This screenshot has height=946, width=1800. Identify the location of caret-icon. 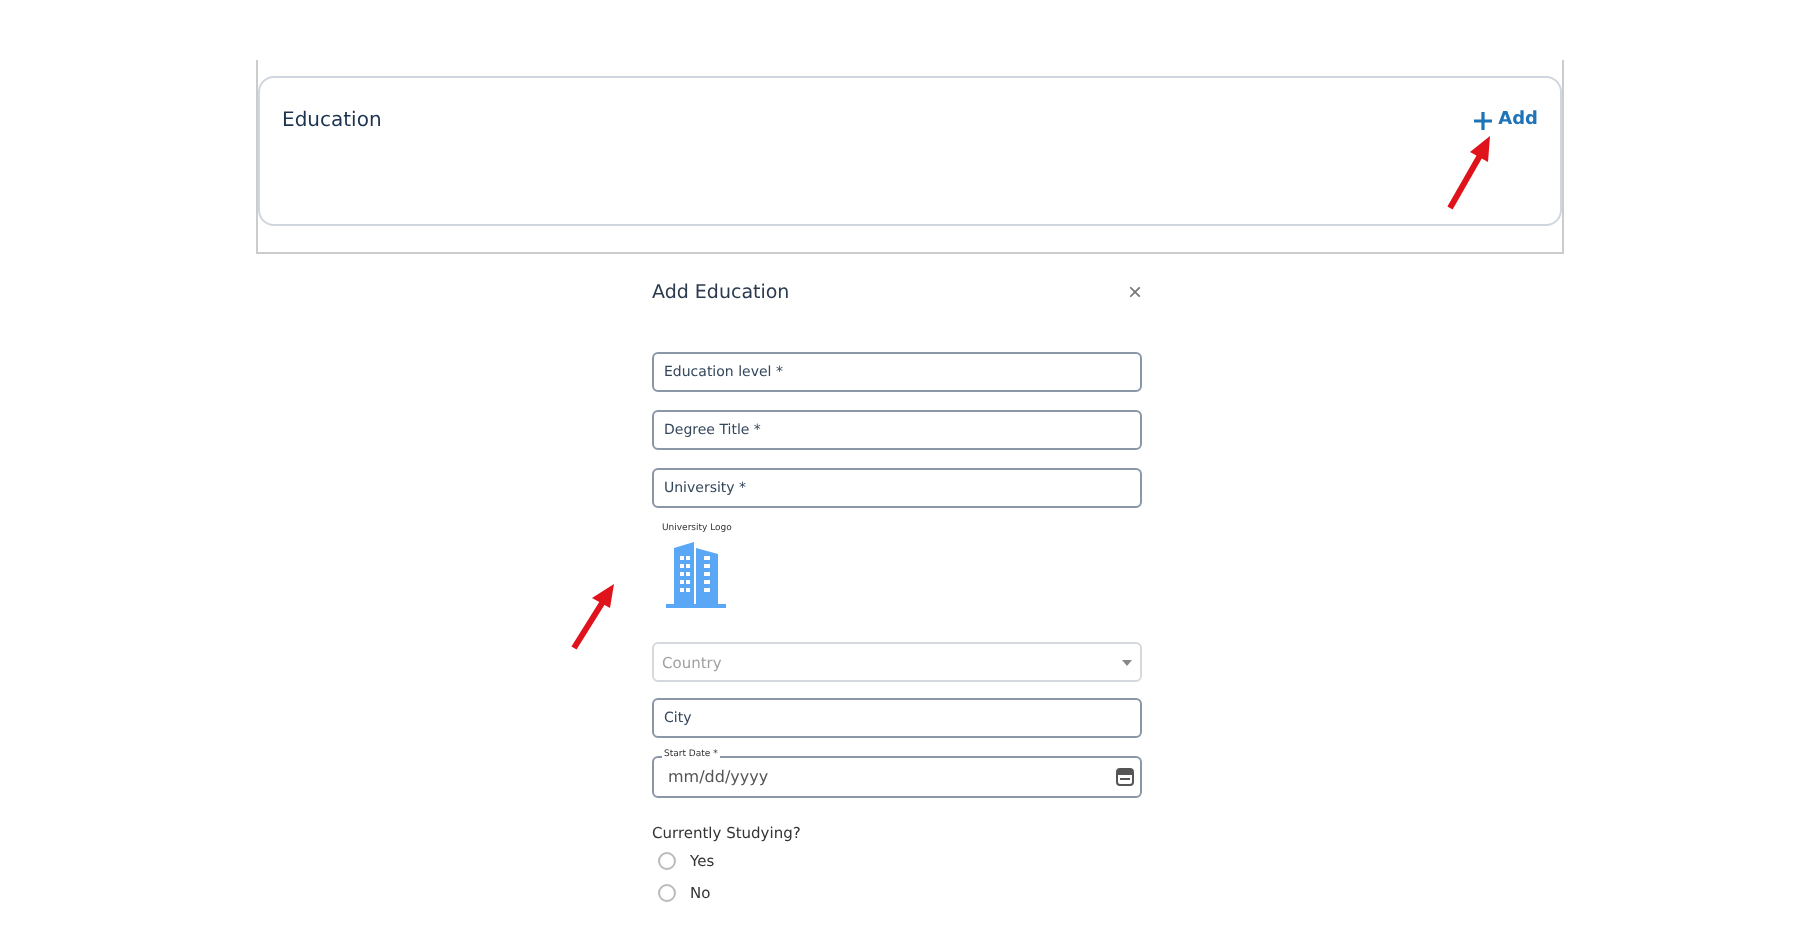
(1127, 662).